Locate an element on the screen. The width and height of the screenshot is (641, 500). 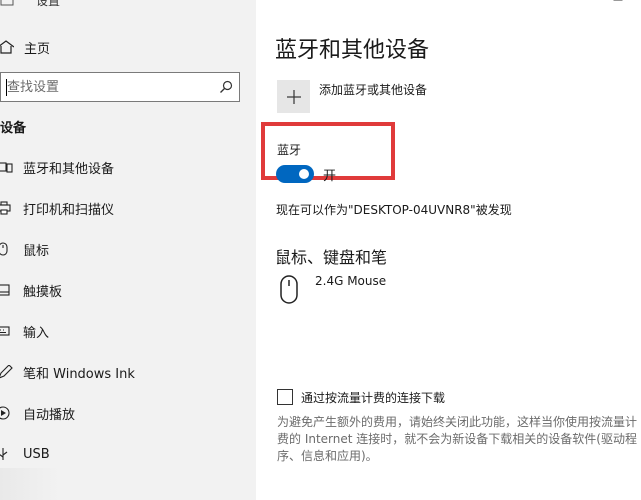
mouse-device-icon is located at coordinates (290, 290).